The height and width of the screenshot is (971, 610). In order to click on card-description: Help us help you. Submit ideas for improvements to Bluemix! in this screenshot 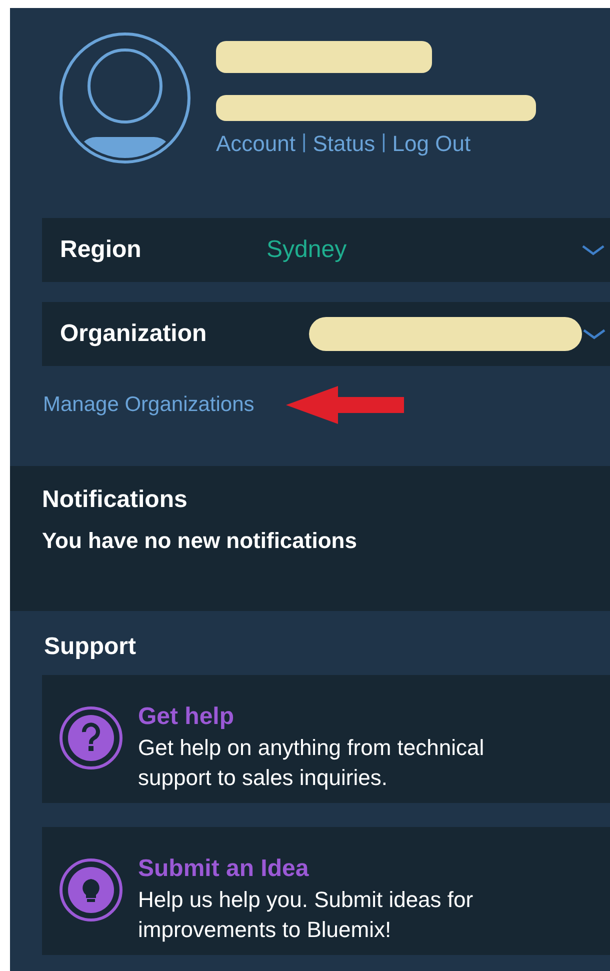, I will do `click(306, 915)`.